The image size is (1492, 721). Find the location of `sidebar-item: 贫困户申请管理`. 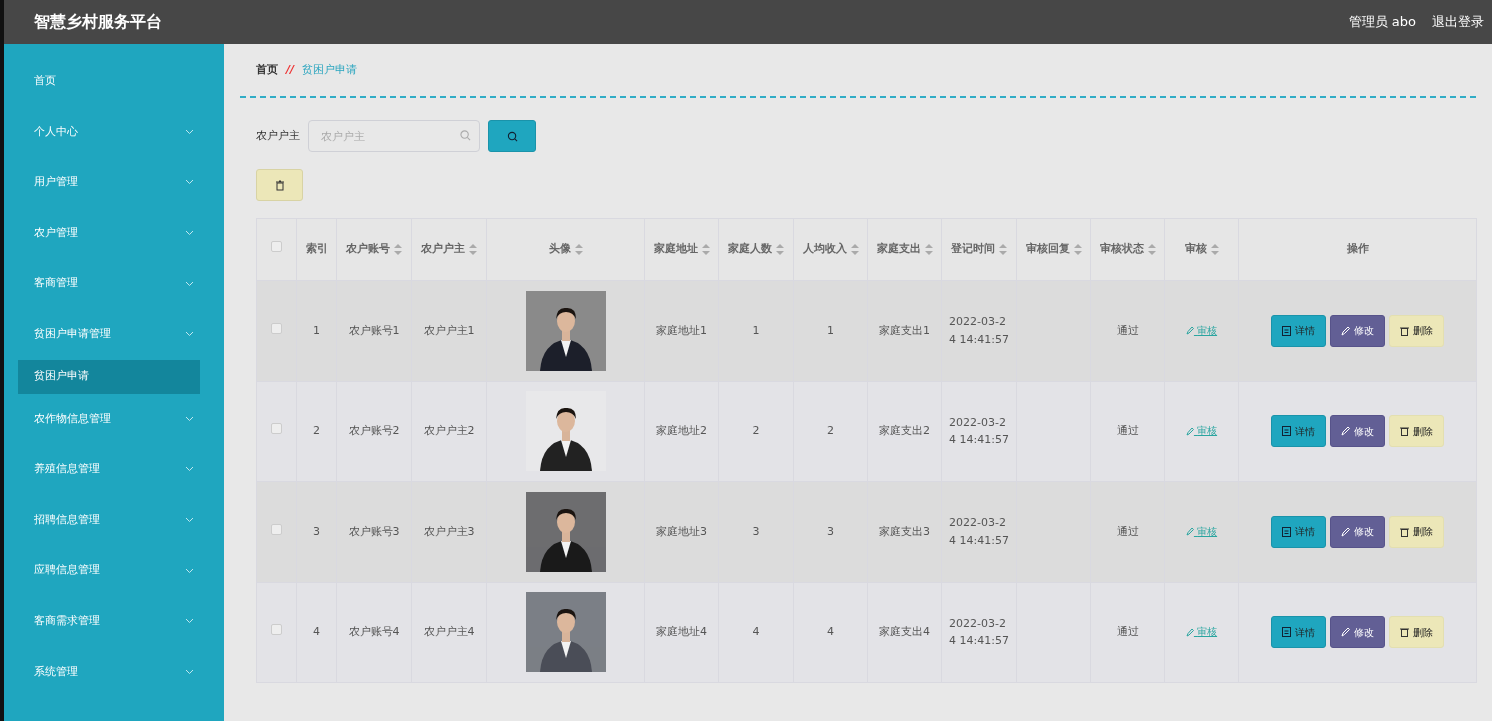

sidebar-item: 贫困户申请管理 is located at coordinates (114, 334).